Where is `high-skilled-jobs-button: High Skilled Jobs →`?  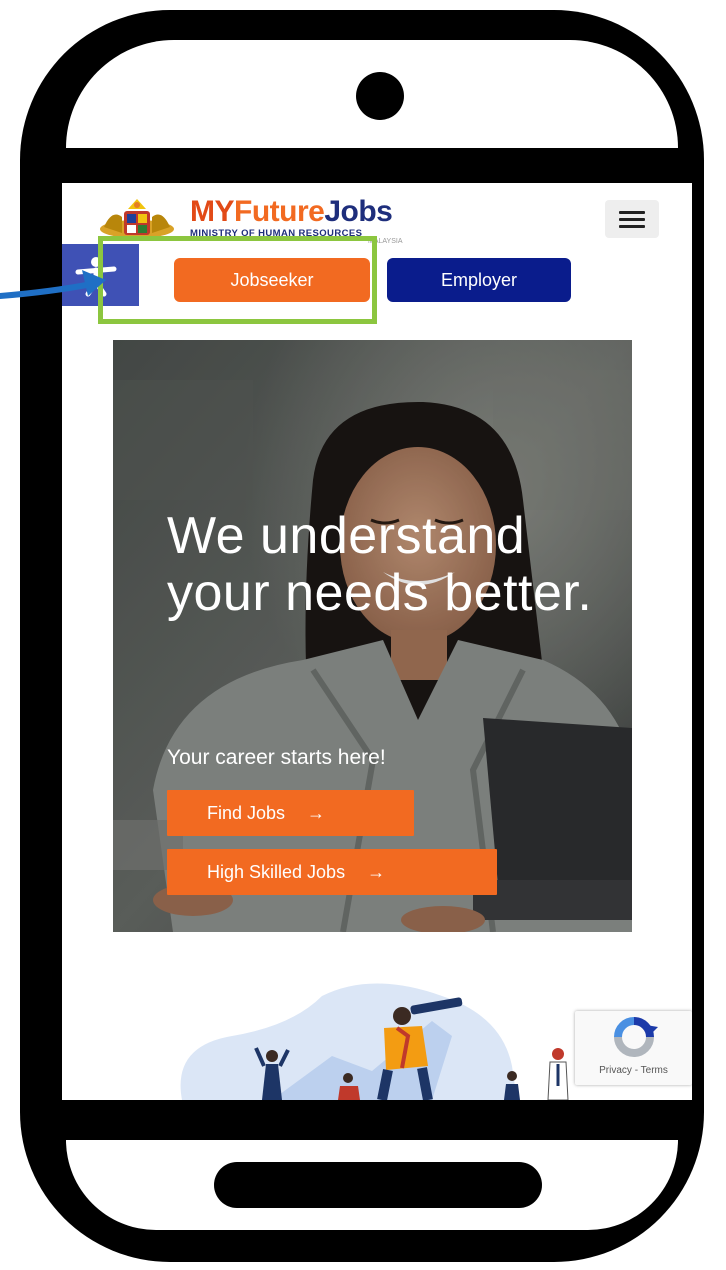
high-skilled-jobs-button: High Skilled Jobs → is located at coordinates (332, 872).